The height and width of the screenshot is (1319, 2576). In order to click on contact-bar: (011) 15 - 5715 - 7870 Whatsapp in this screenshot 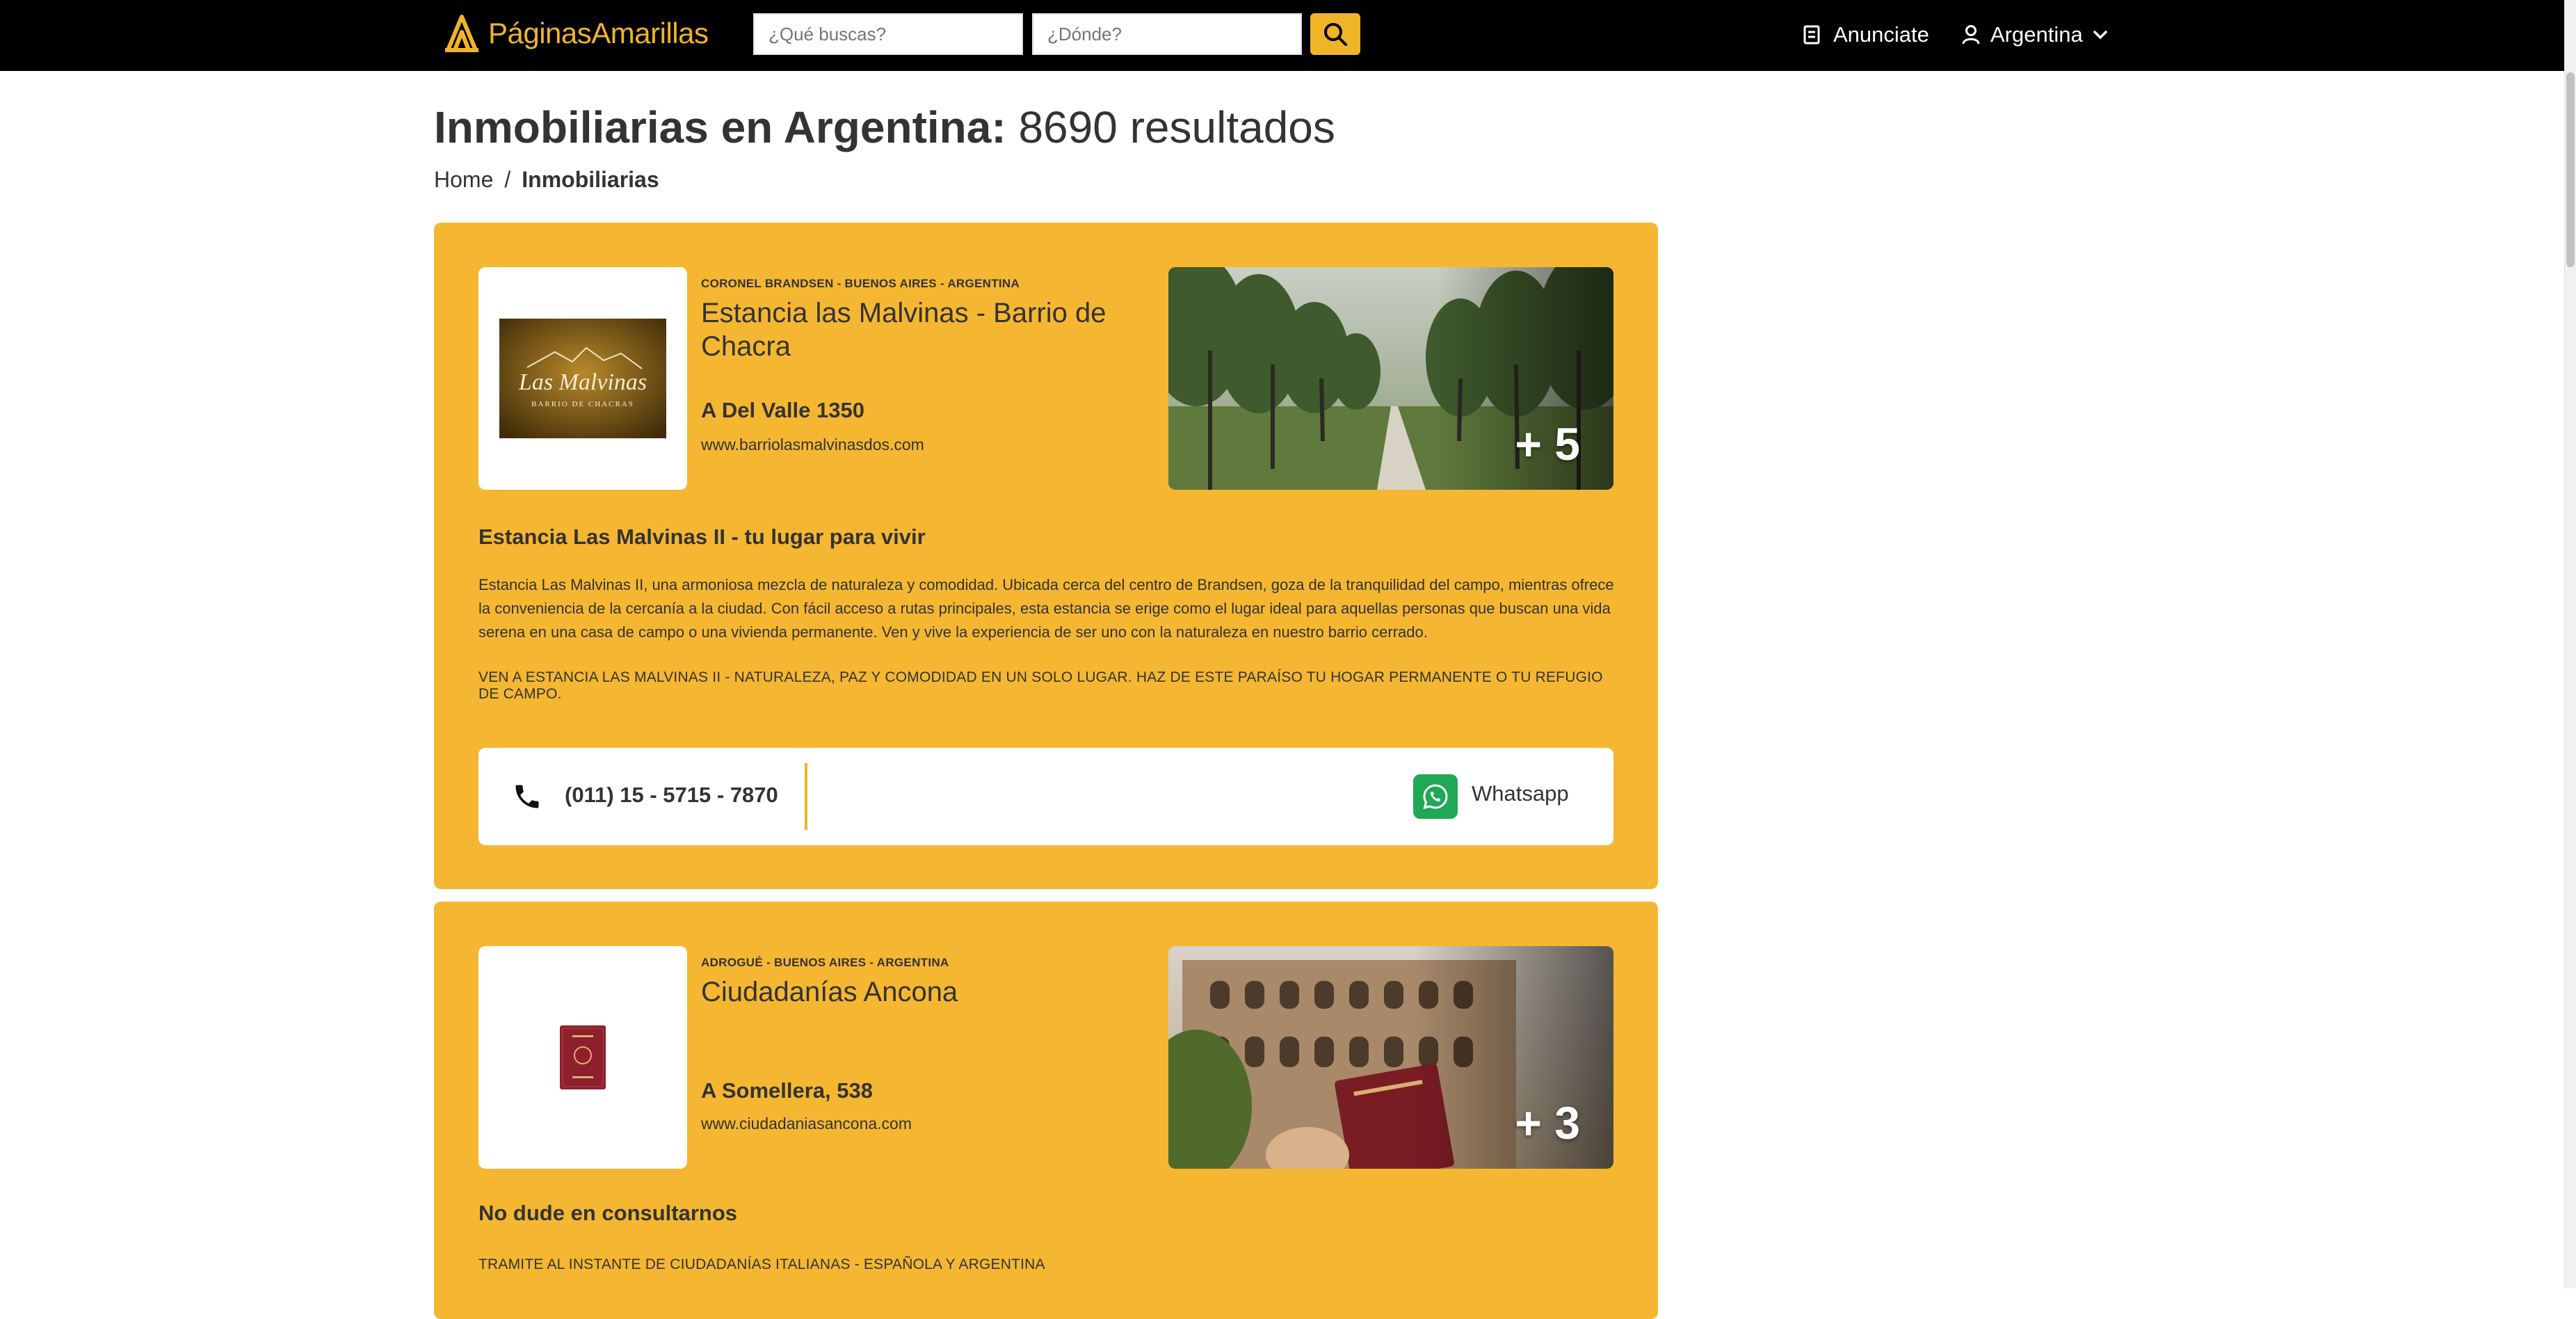, I will do `click(1045, 796)`.